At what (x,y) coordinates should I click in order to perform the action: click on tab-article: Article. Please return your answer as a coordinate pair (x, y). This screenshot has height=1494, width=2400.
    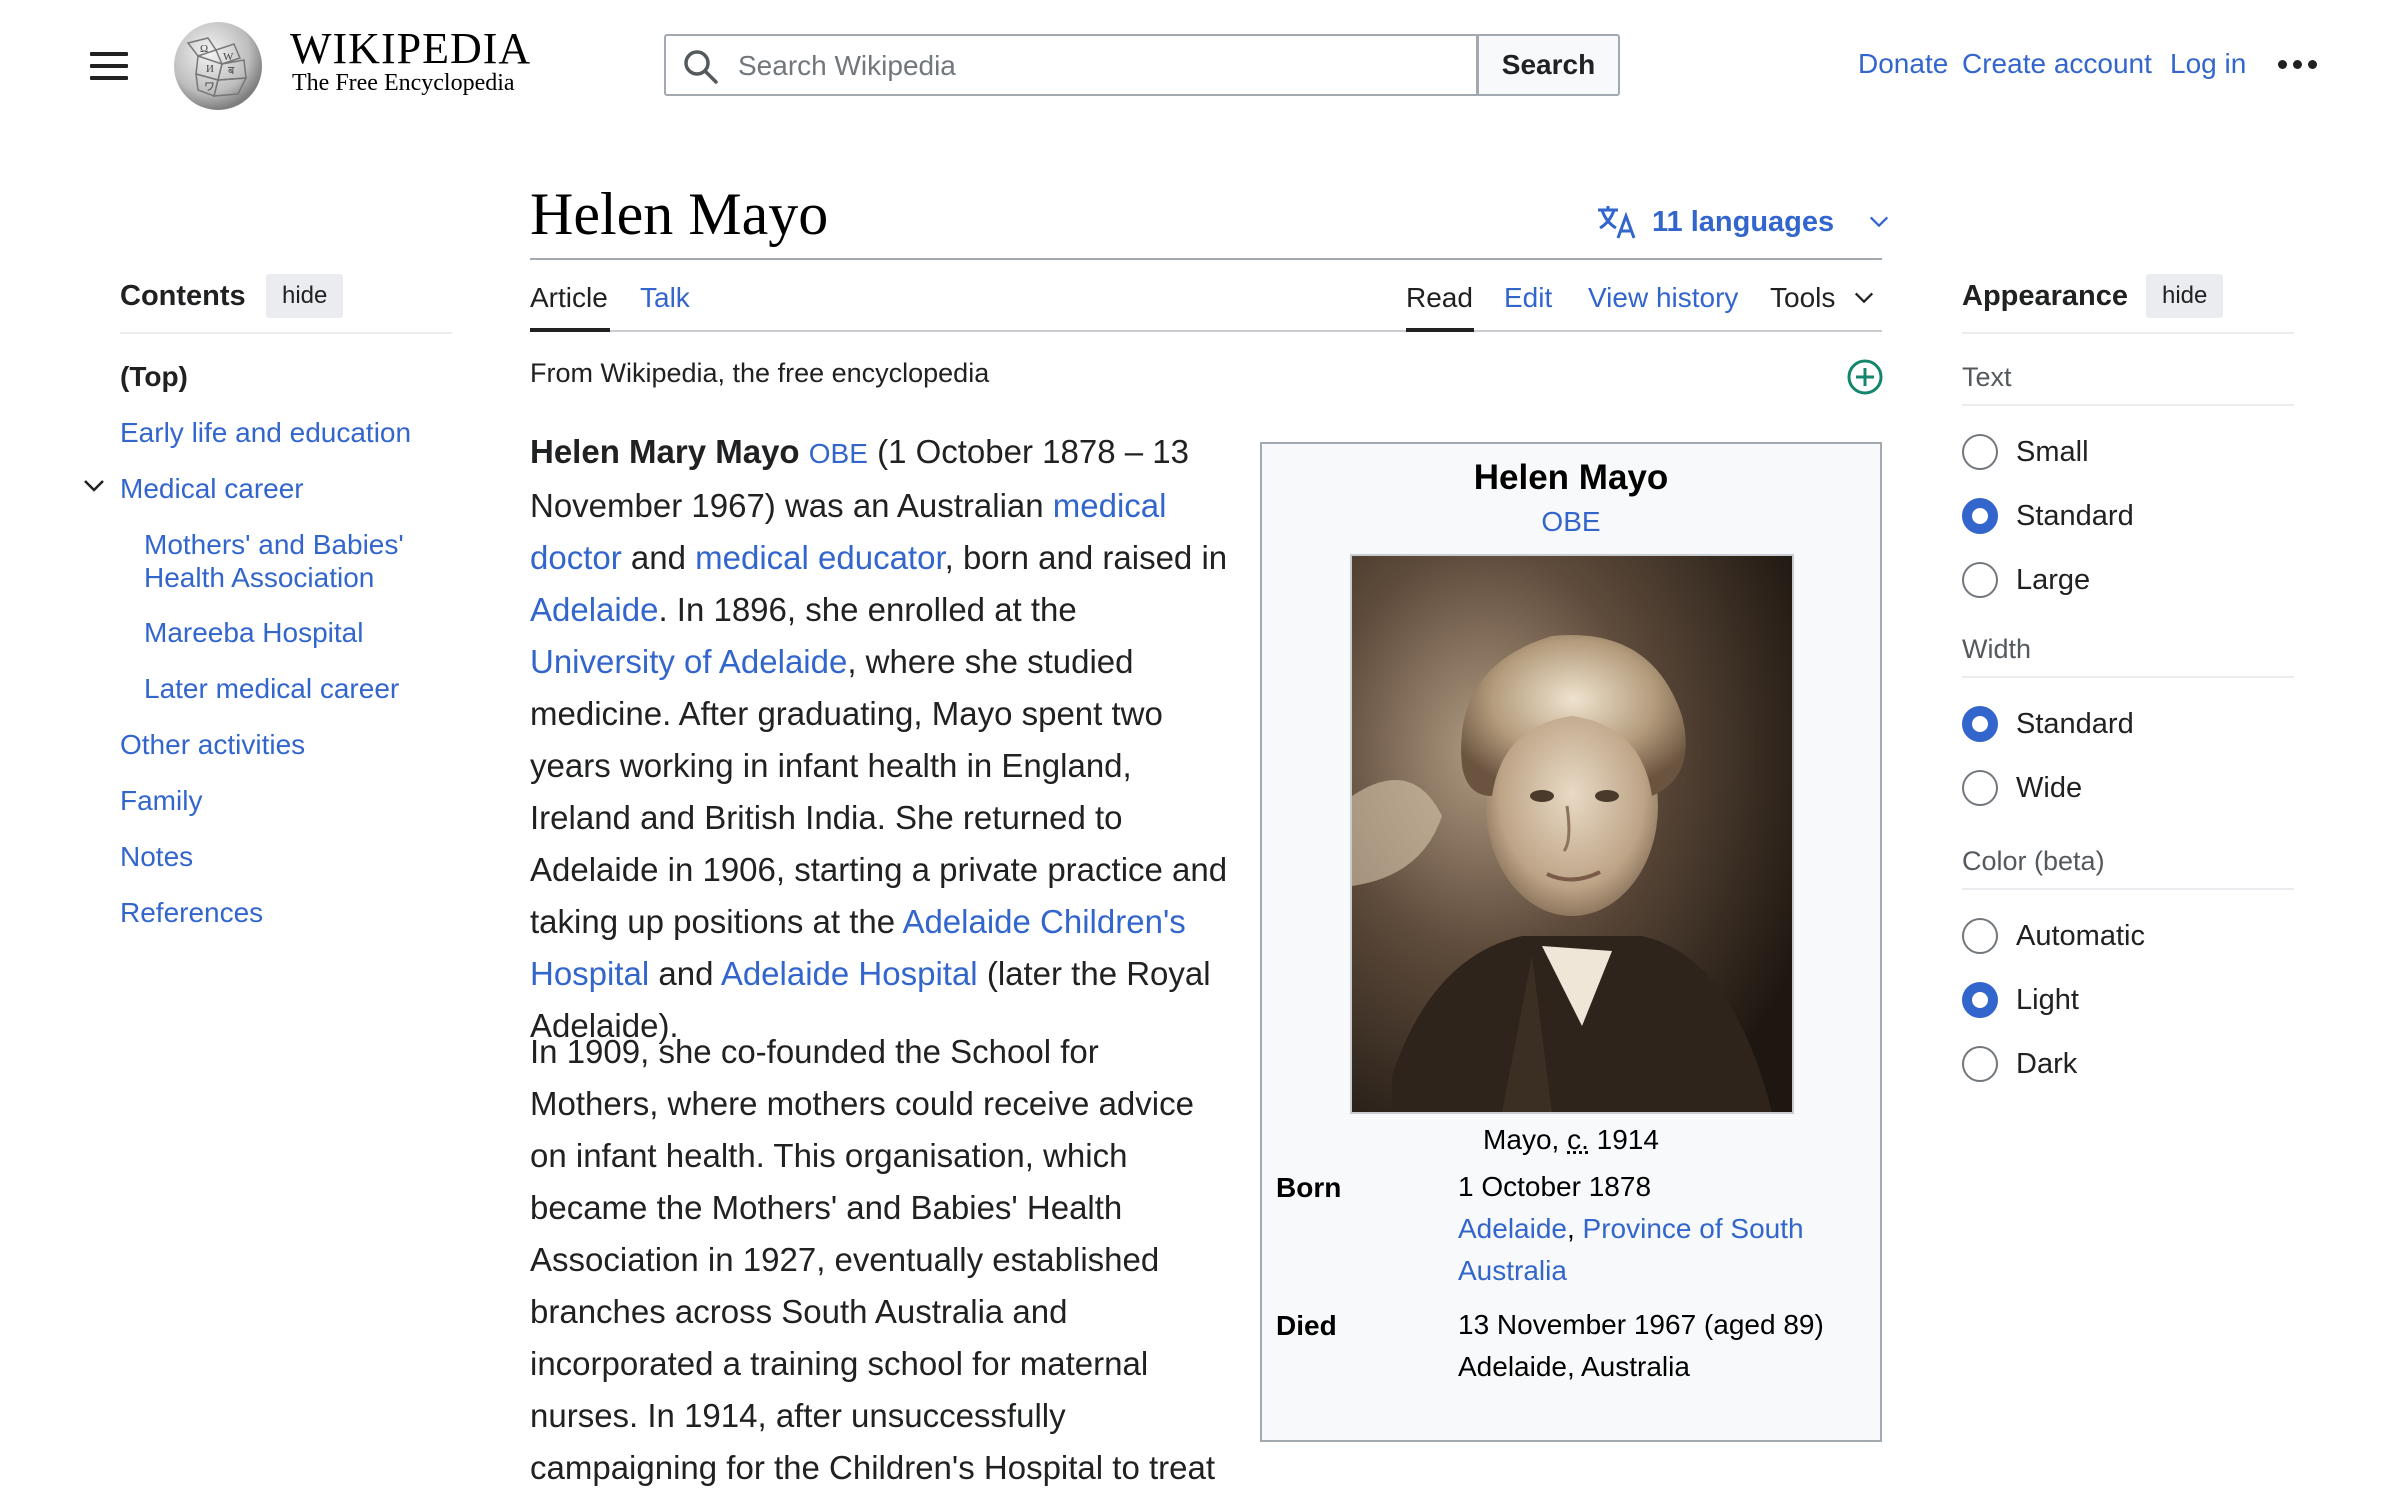
    Looking at the image, I should click on (569, 298).